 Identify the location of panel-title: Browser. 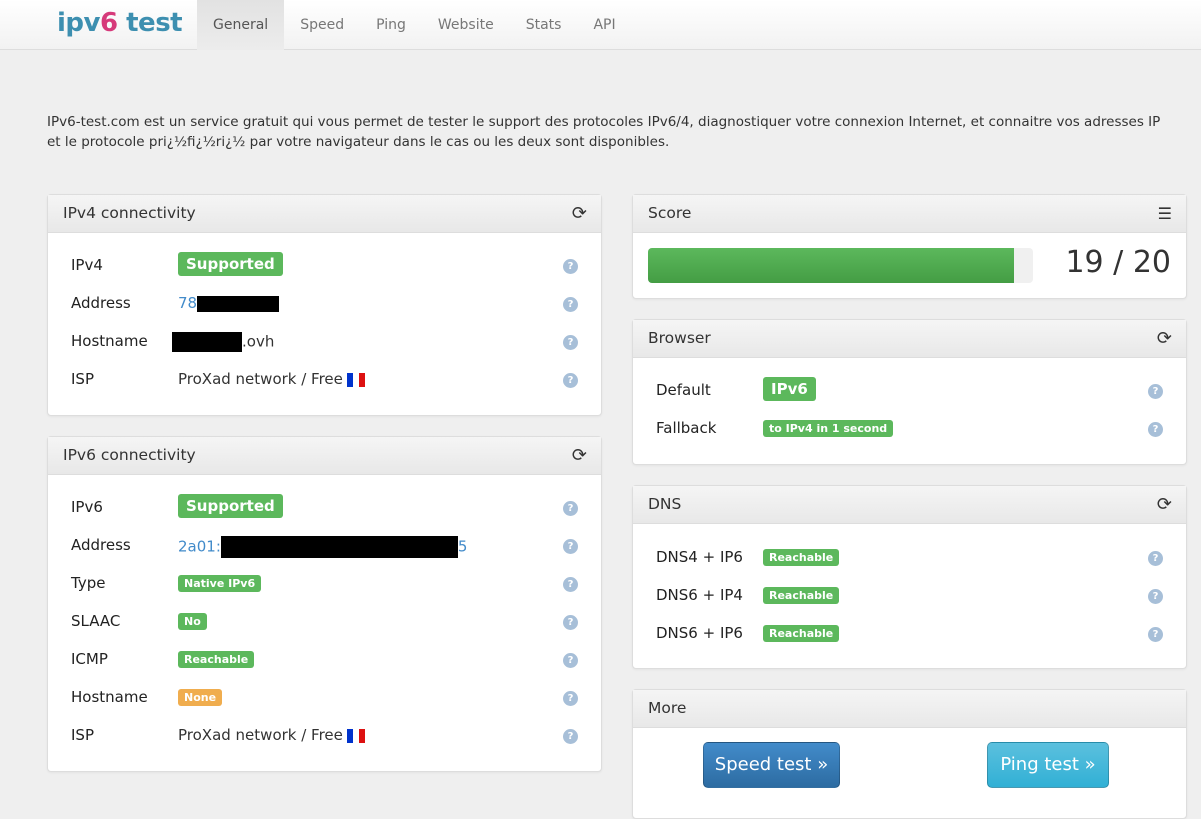
(679, 338).